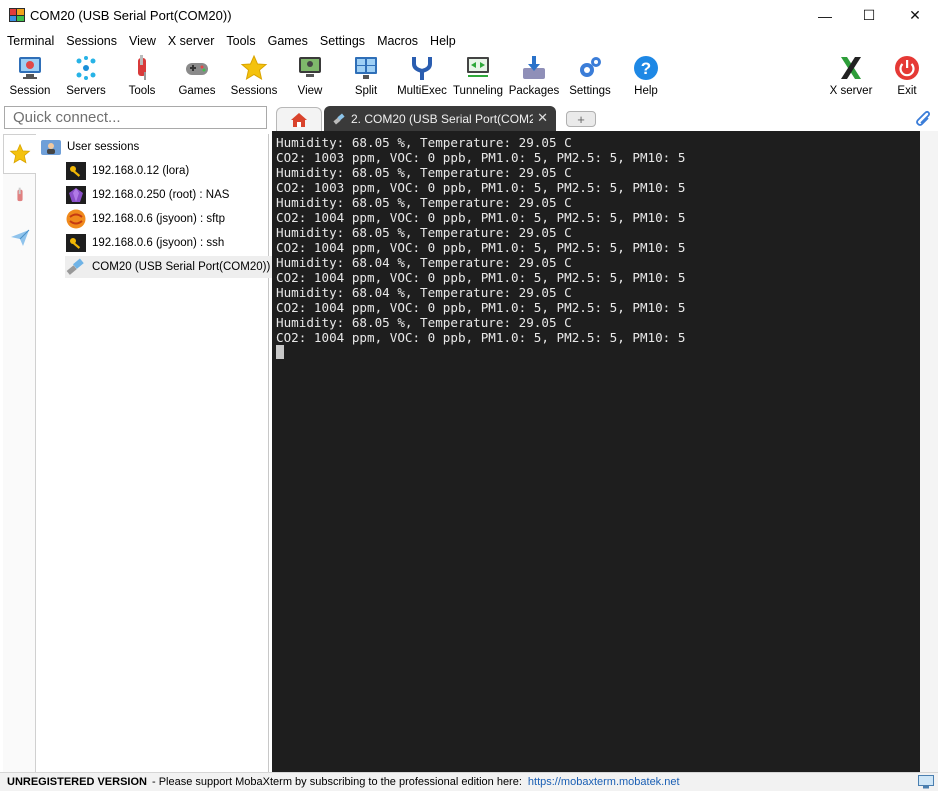  Describe the element at coordinates (366, 76) in the screenshot. I see `split-button: Split` at that location.